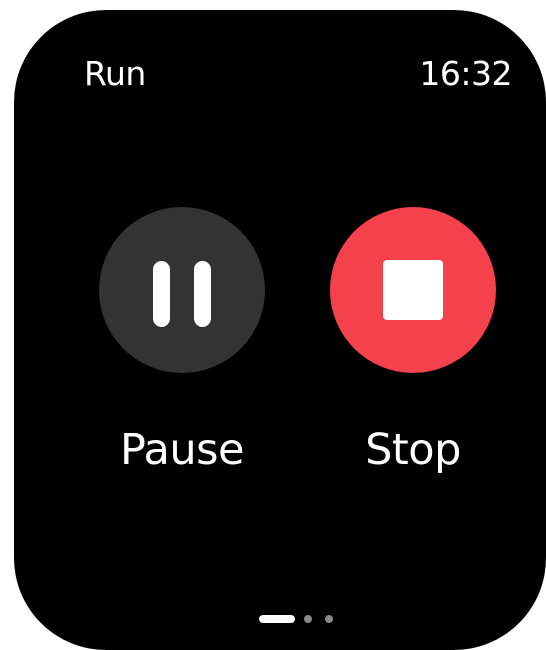 The height and width of the screenshot is (650, 546). Describe the element at coordinates (182, 450) in the screenshot. I see `pause-label: Pause` at that location.